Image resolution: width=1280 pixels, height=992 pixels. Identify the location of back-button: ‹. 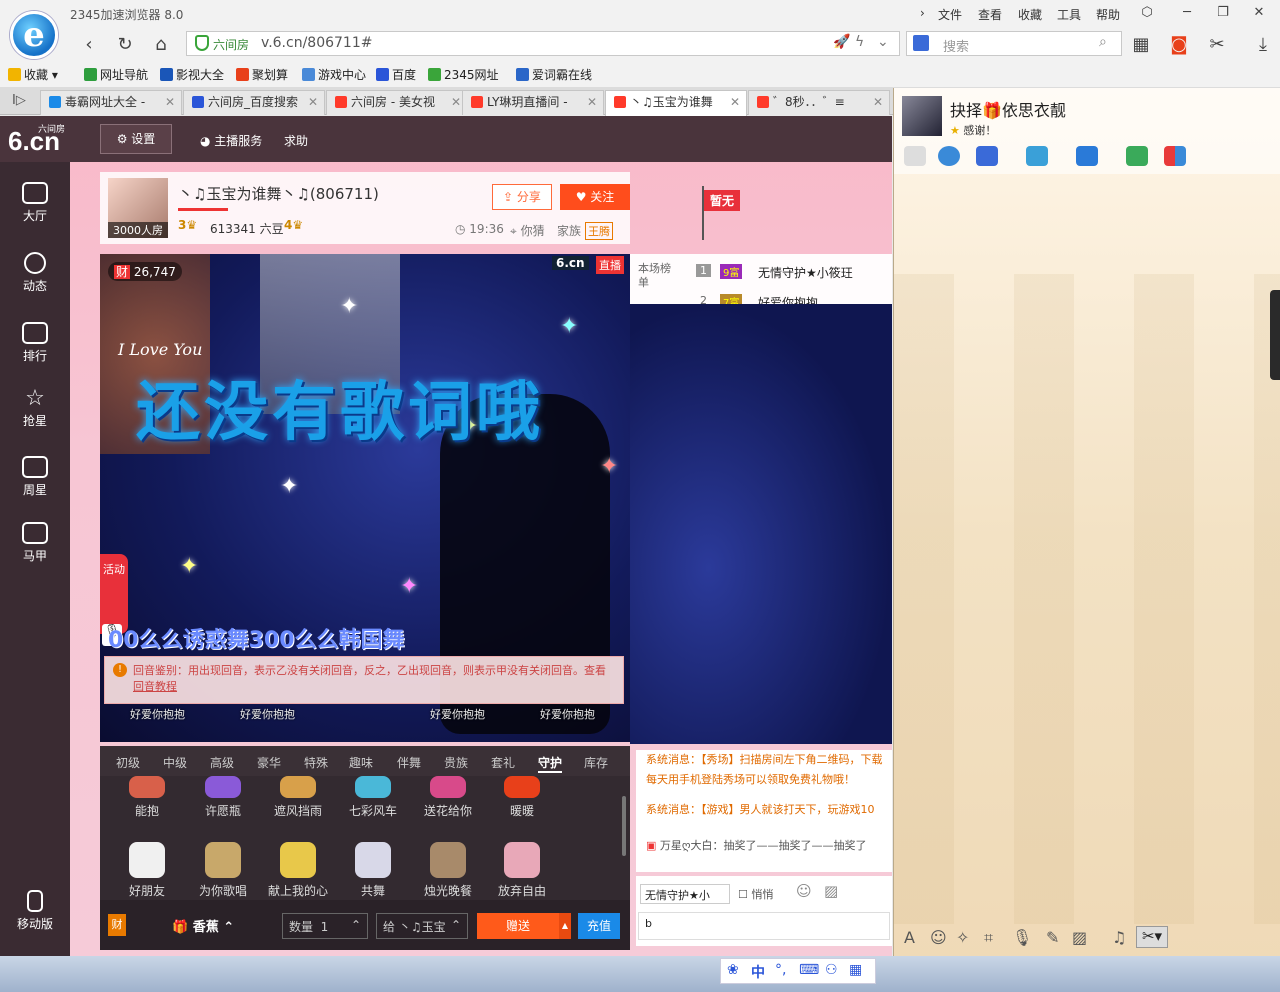
(89, 45).